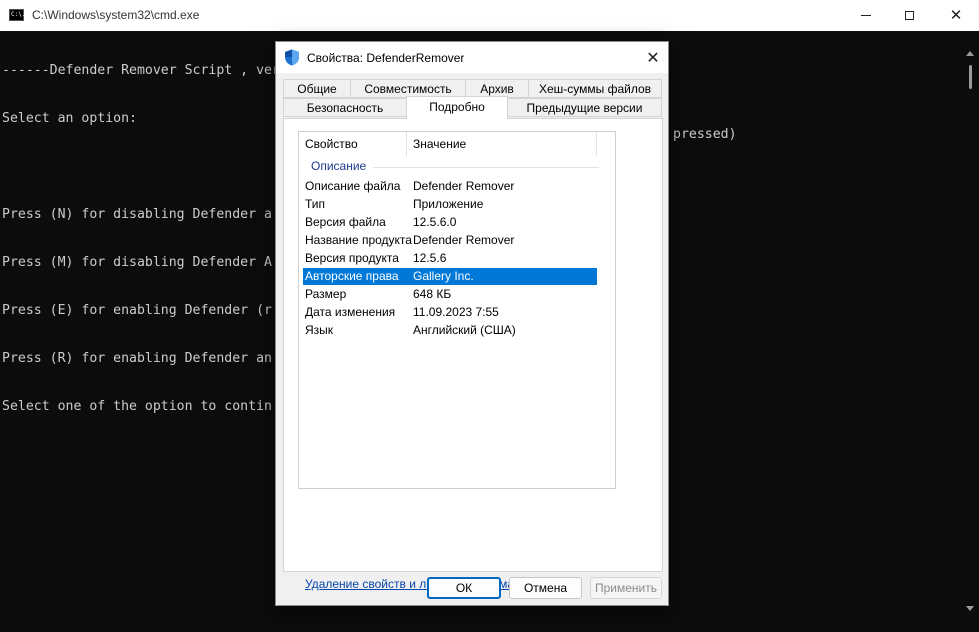  I want to click on property-name: Авторские права, so click(352, 276).